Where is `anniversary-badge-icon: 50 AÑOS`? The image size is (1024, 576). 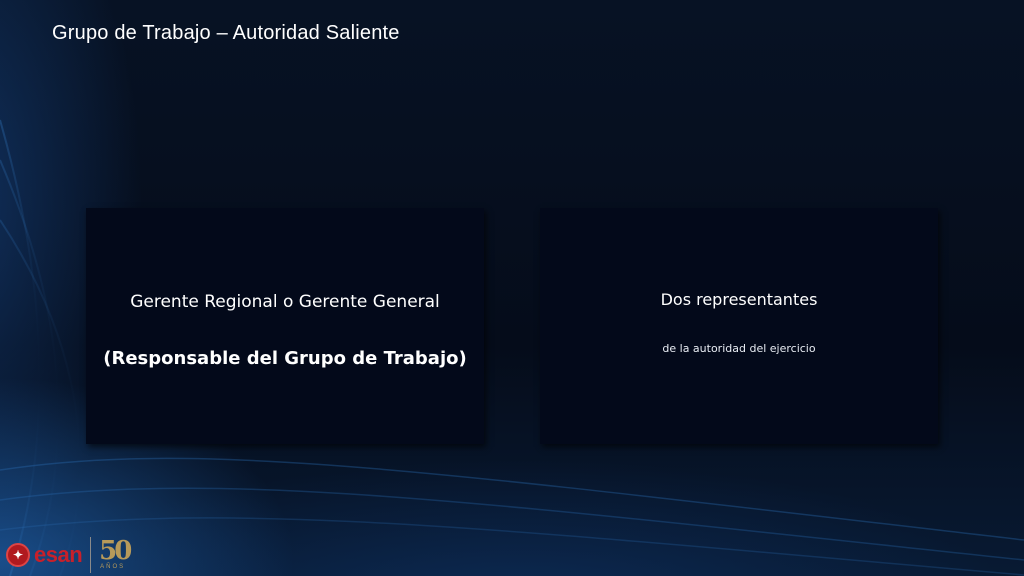
anniversary-badge-icon: 50 AÑOS is located at coordinates (116, 555).